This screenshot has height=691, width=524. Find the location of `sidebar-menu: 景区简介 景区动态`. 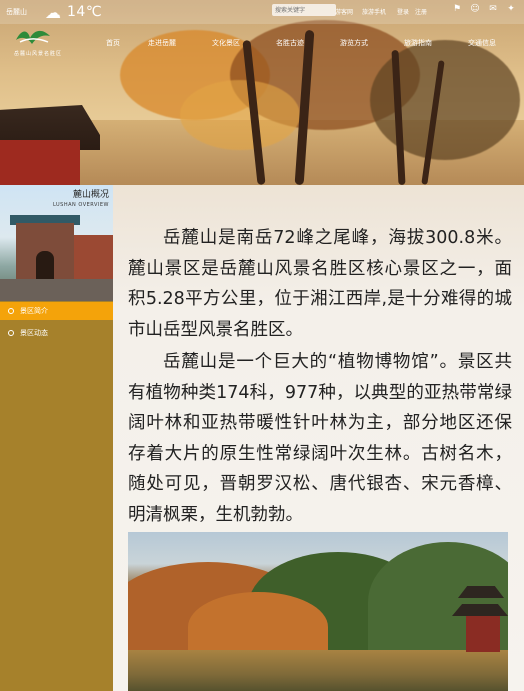

sidebar-menu: 景区简介 景区动态 is located at coordinates (56, 324).